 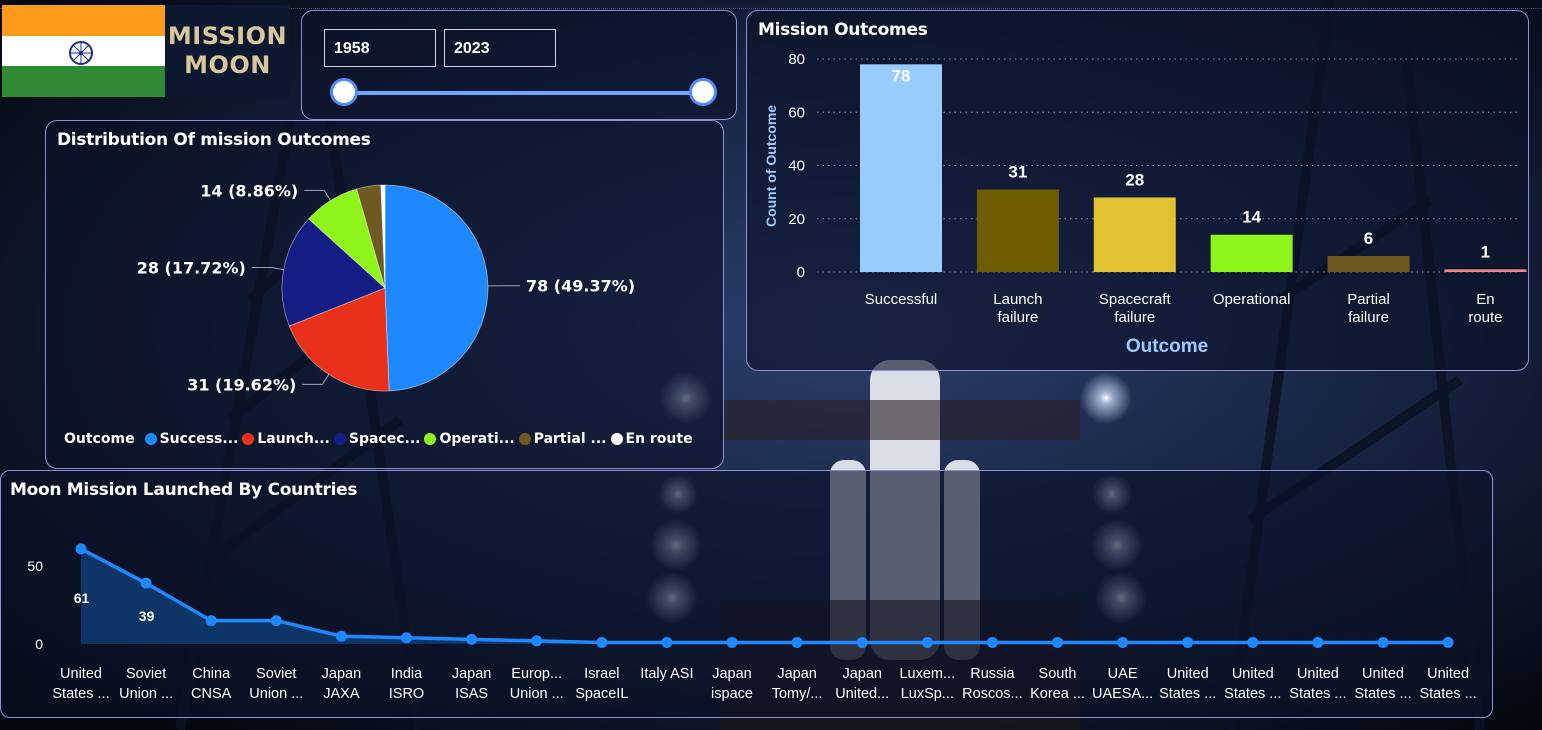 I want to click on bar-category-label: Partial failure, so click(x=1368, y=308).